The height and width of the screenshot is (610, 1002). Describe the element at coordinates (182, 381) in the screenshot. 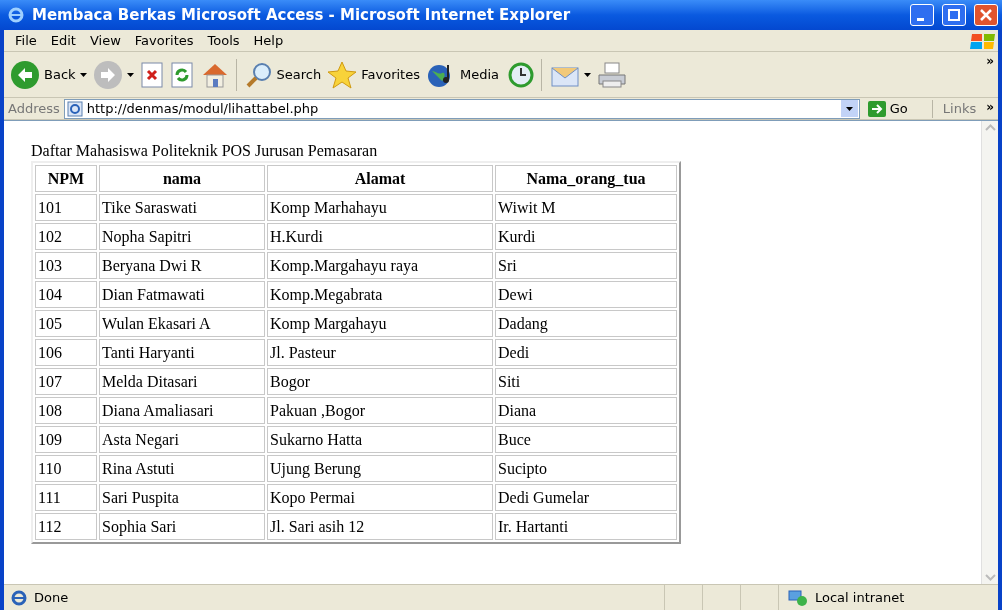

I see `table-cell: Melda Ditasari` at that location.